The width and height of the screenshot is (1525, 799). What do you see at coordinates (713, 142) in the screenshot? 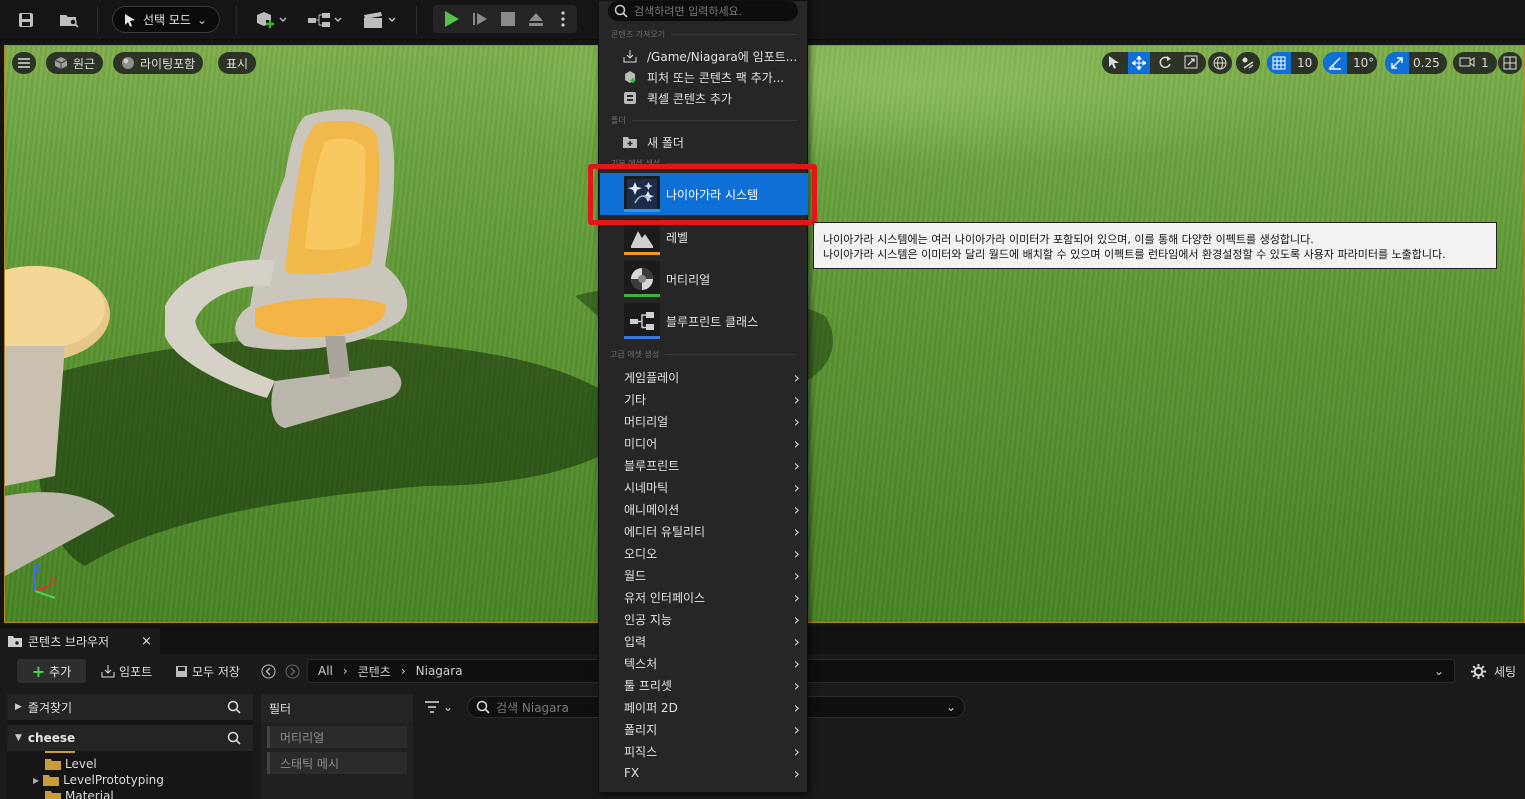
I see `new-folder-item: 새 폴더` at bounding box center [713, 142].